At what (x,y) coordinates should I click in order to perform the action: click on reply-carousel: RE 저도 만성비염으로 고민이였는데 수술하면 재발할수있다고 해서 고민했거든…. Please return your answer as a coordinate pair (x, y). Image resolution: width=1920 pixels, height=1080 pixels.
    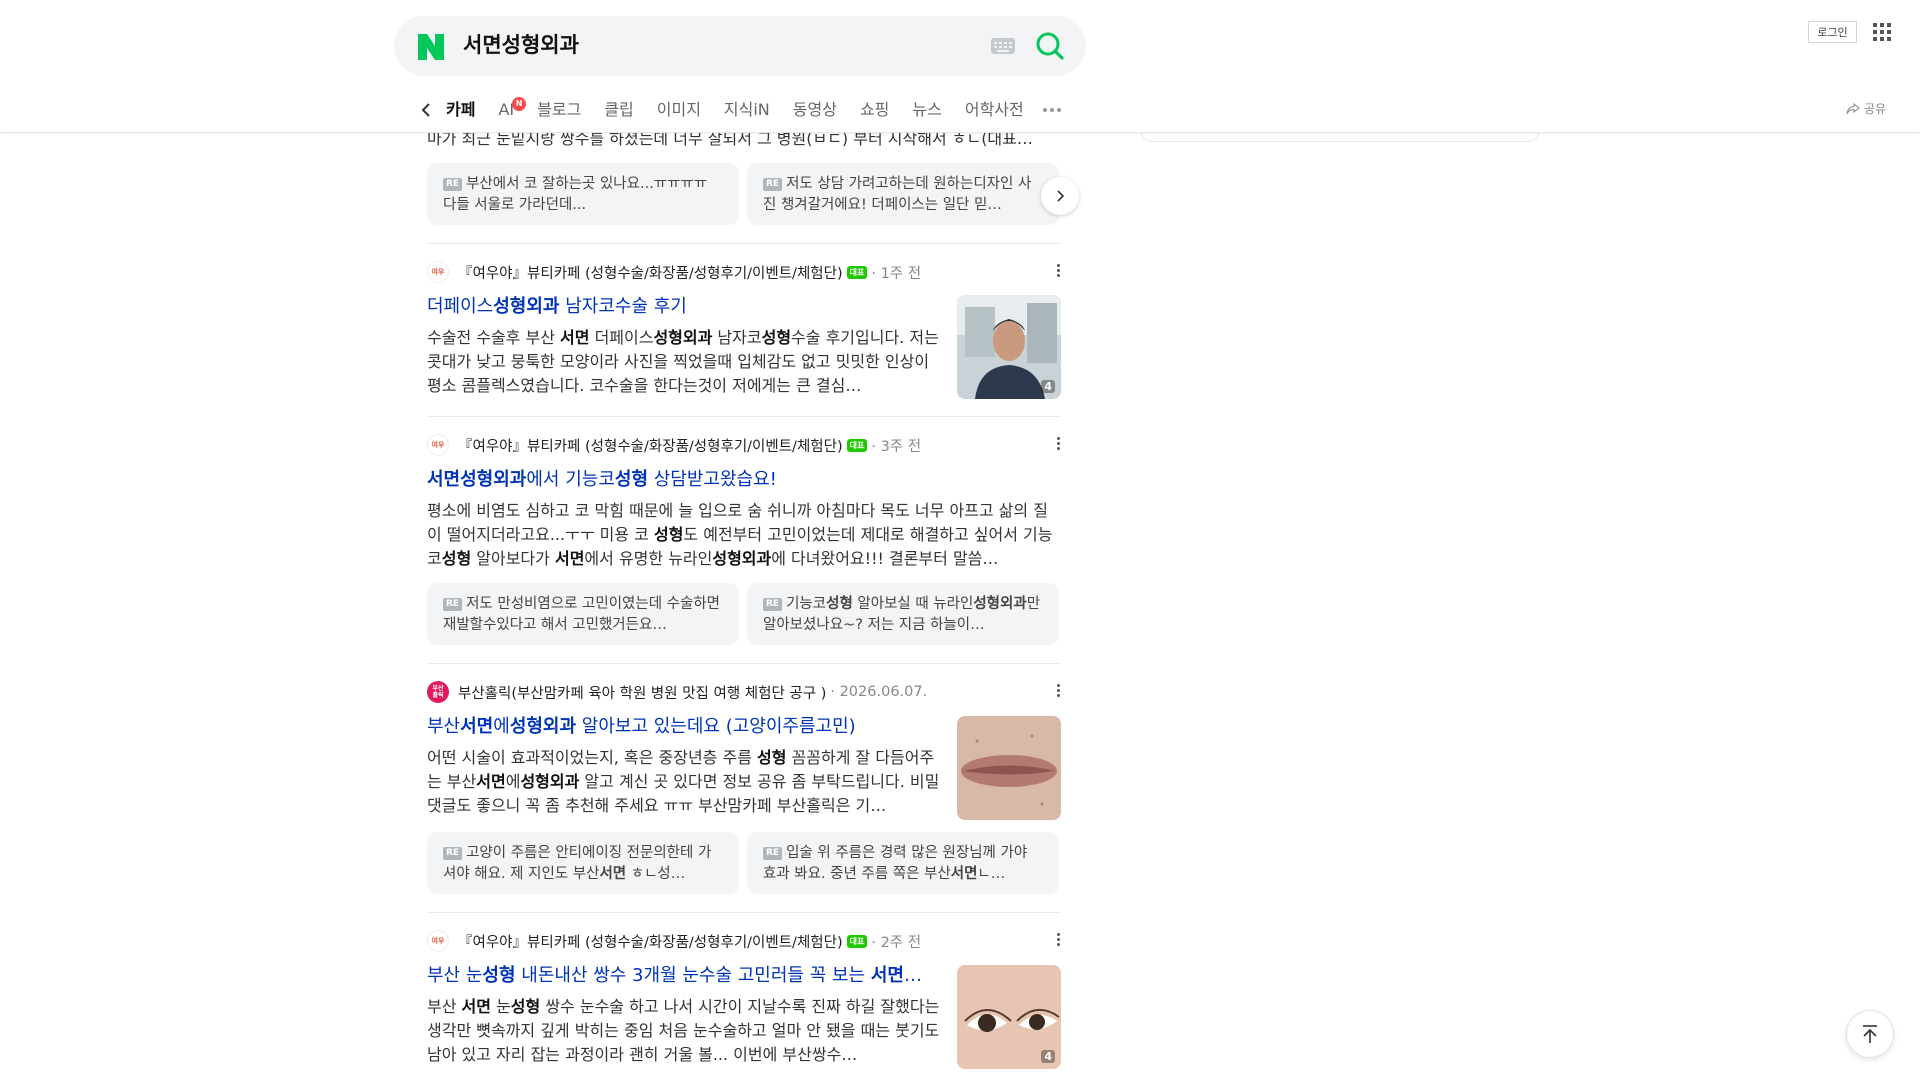
    Looking at the image, I should click on (744, 614).